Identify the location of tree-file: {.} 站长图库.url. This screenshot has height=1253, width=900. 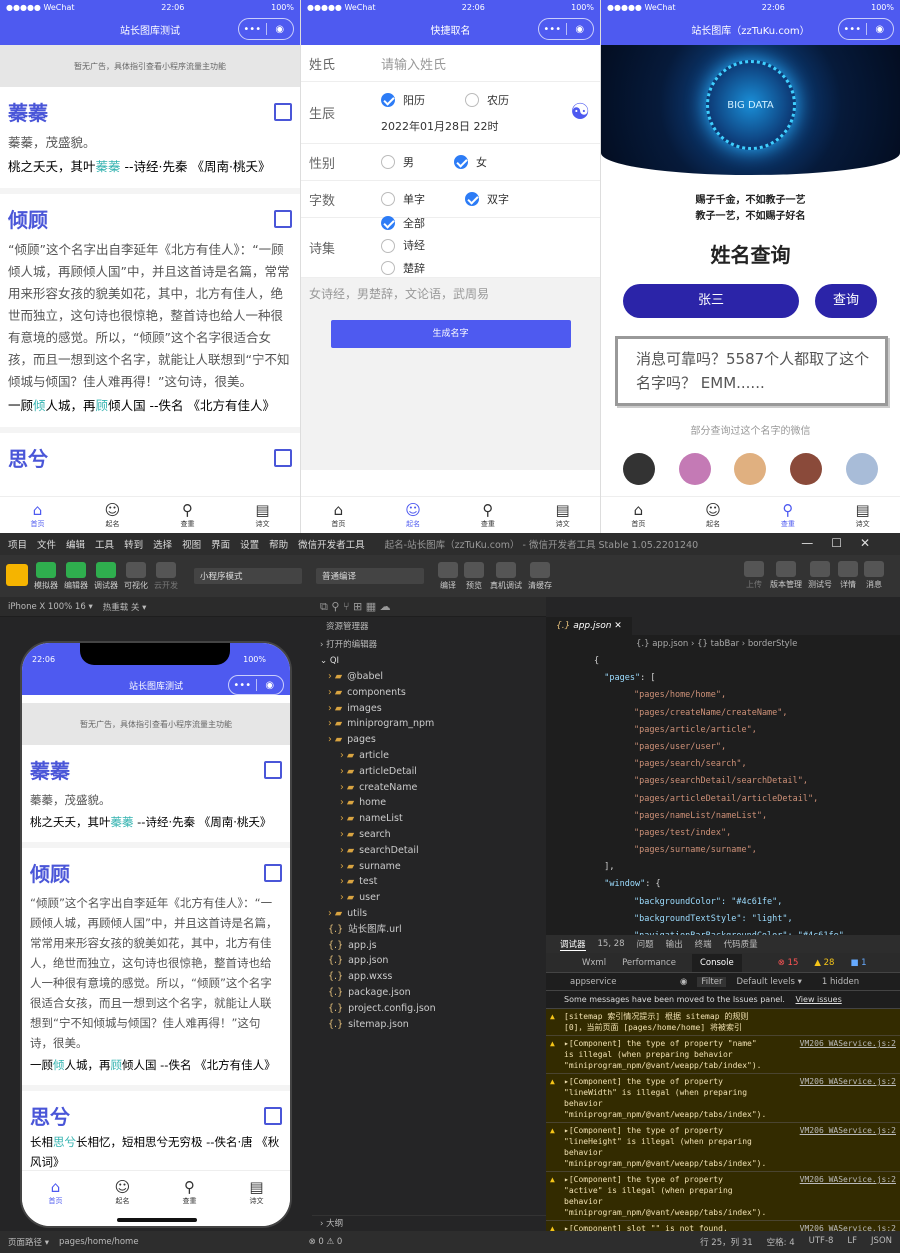
(429, 930).